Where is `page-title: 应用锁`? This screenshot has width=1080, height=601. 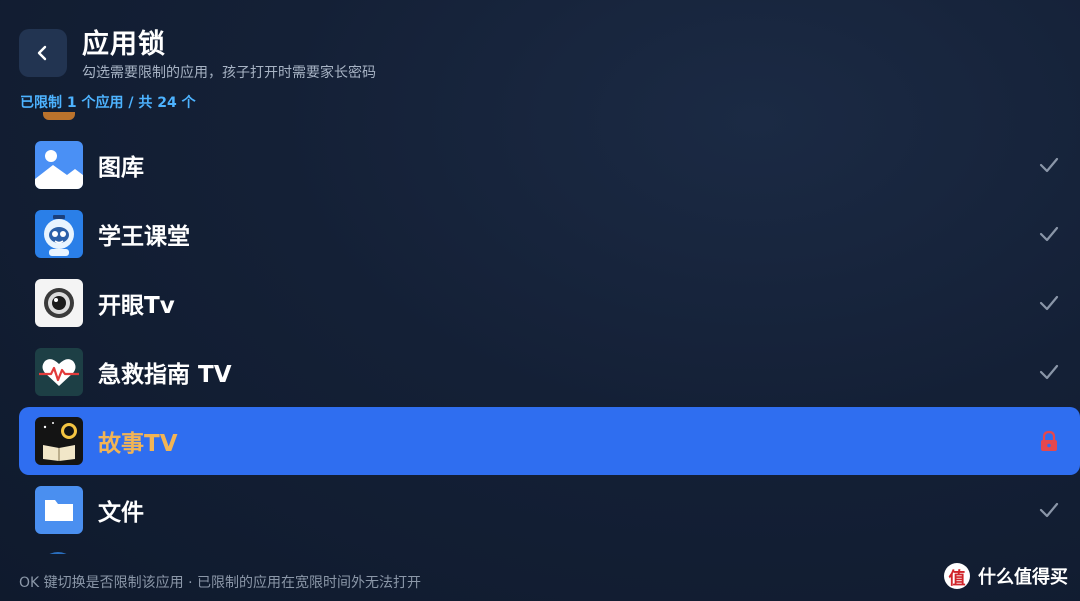 page-title: 应用锁 is located at coordinates (124, 44).